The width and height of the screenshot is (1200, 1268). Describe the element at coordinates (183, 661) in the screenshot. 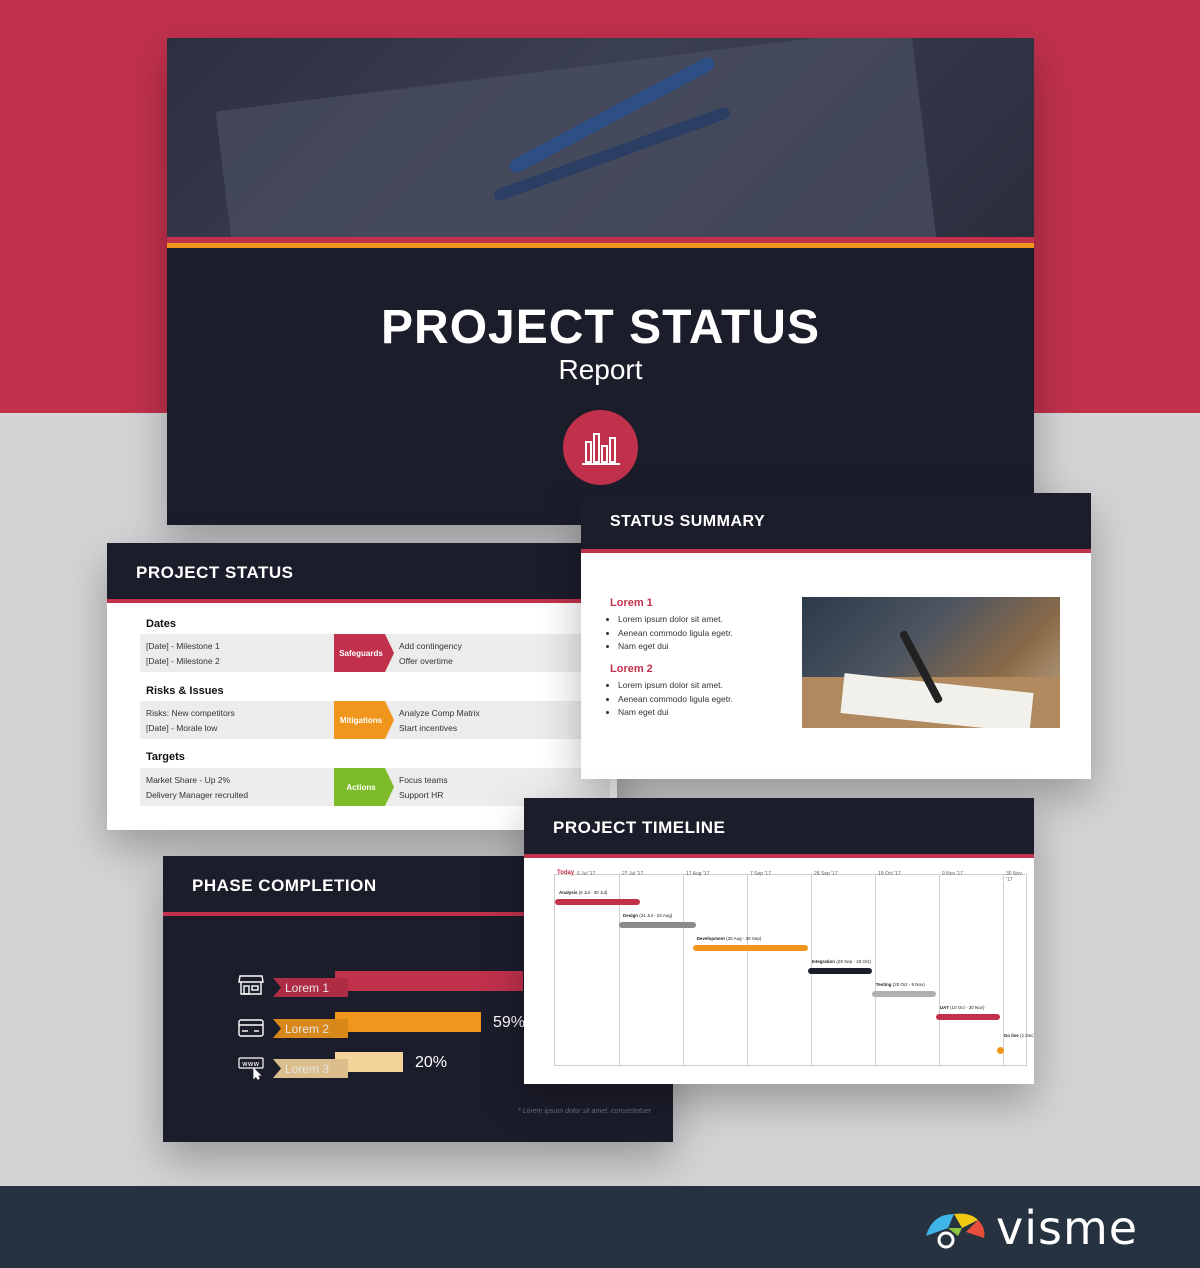

I see `row-item: [Date] - Milestone 2` at that location.